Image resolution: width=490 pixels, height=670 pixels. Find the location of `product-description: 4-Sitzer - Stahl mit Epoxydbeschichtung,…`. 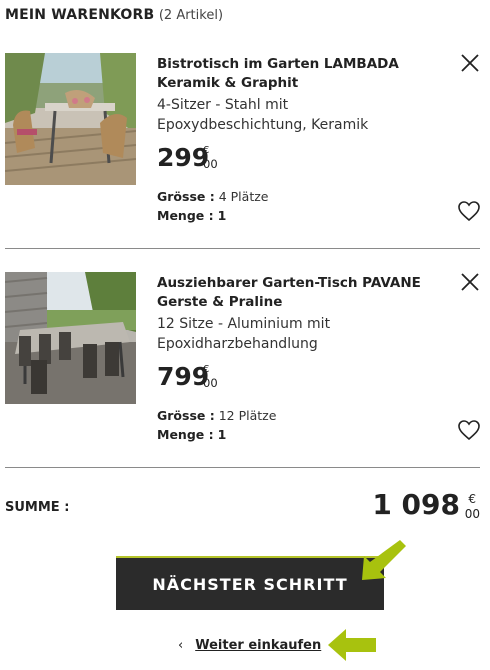

product-description: 4-Sitzer - Stahl mit Epoxydbeschichtung,… is located at coordinates (263, 115).